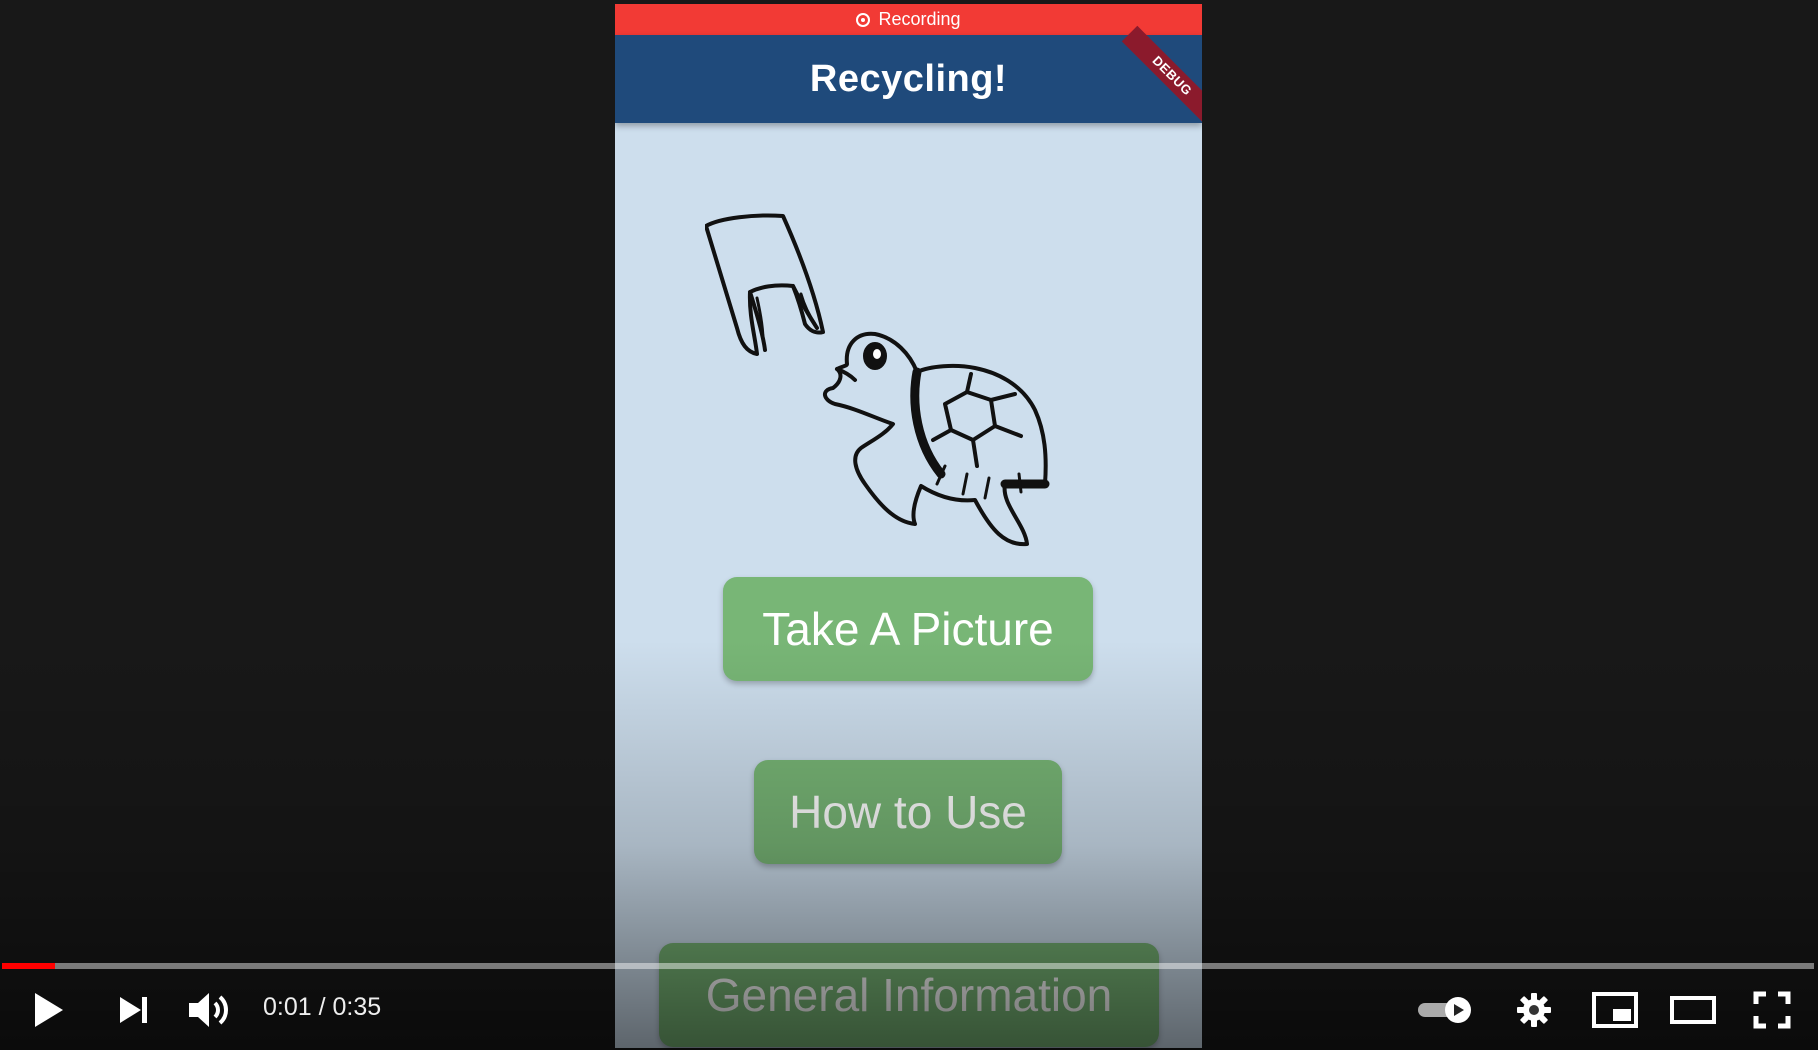  I want to click on theater-mode-icon, so click(1693, 1010).